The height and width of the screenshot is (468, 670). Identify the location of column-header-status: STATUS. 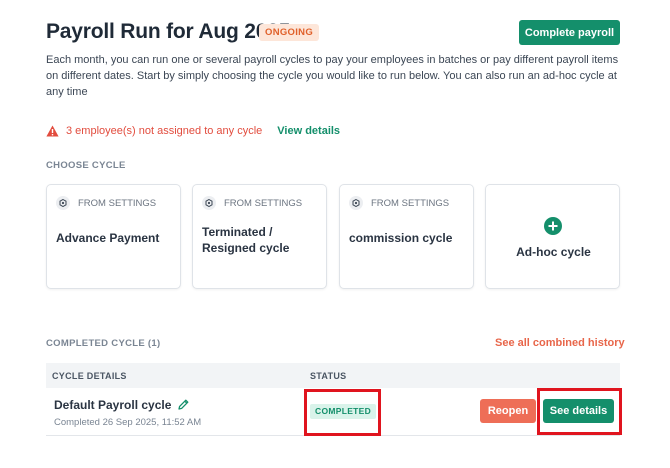
(328, 376).